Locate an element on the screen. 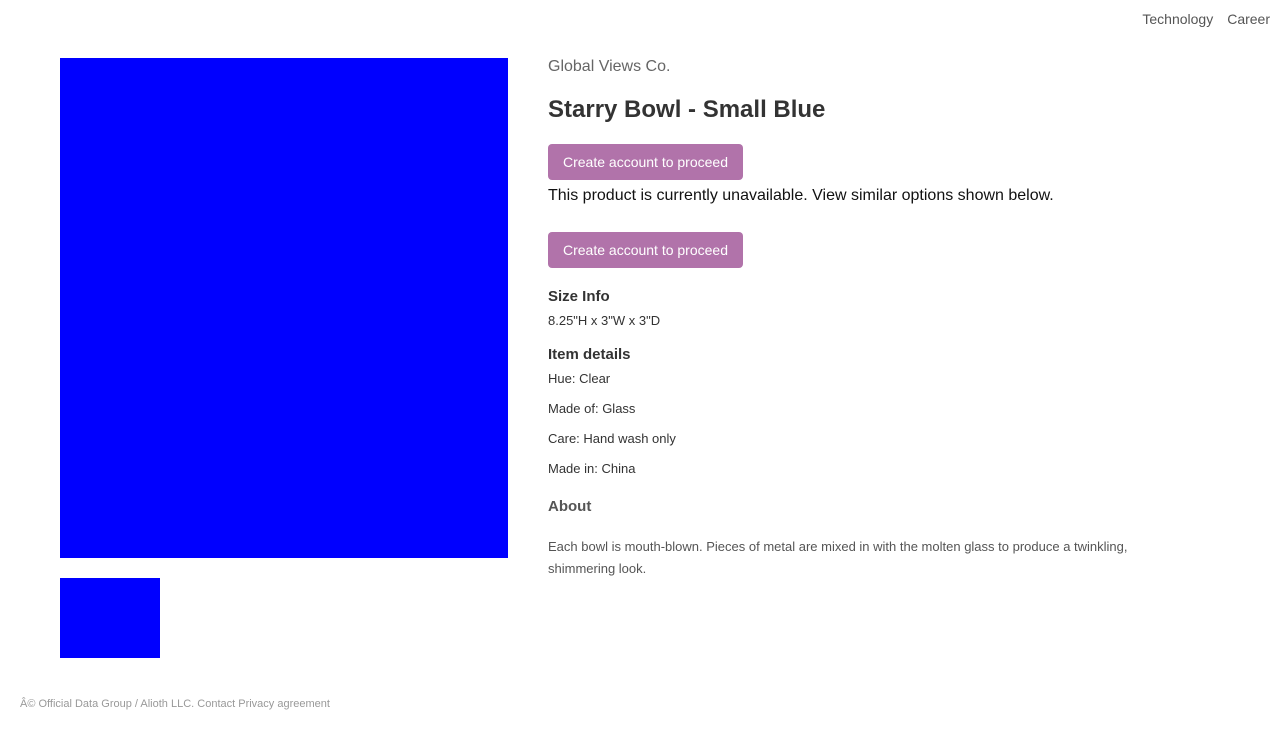 Image resolution: width=1280 pixels, height=732 pixels. nav-career: Career is located at coordinates (1248, 19).